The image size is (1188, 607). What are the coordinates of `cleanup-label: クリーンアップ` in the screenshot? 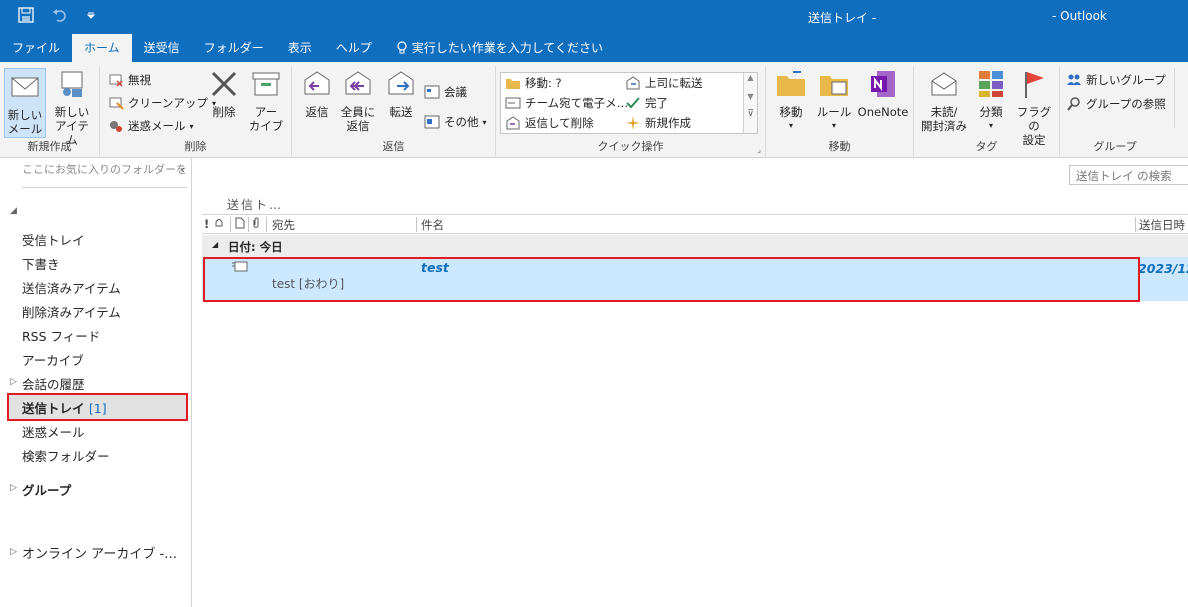 It's located at (168, 103).